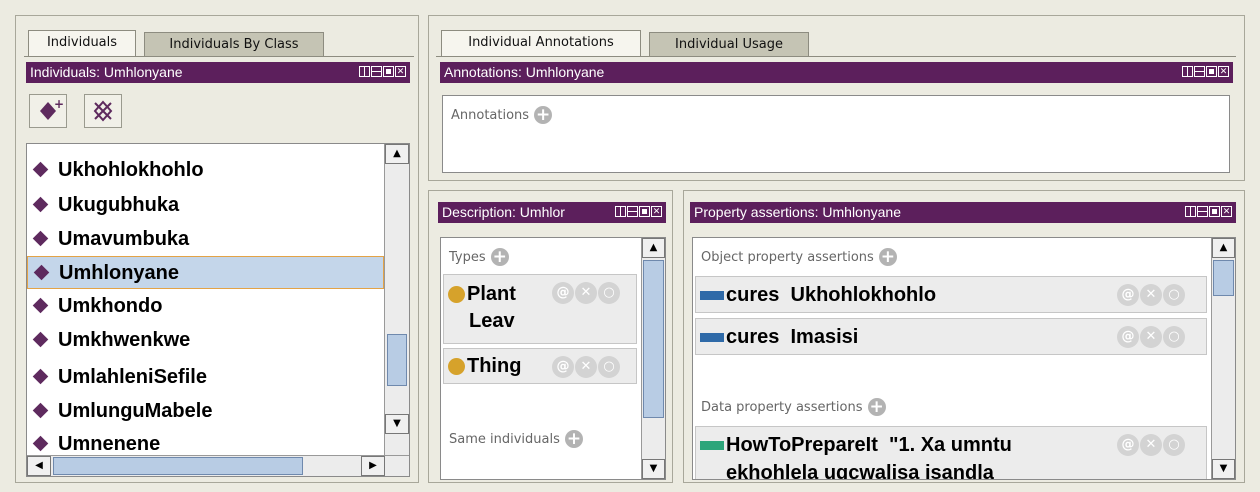 This screenshot has height=492, width=1260. Describe the element at coordinates (456, 367) in the screenshot. I see `class-icon` at that location.